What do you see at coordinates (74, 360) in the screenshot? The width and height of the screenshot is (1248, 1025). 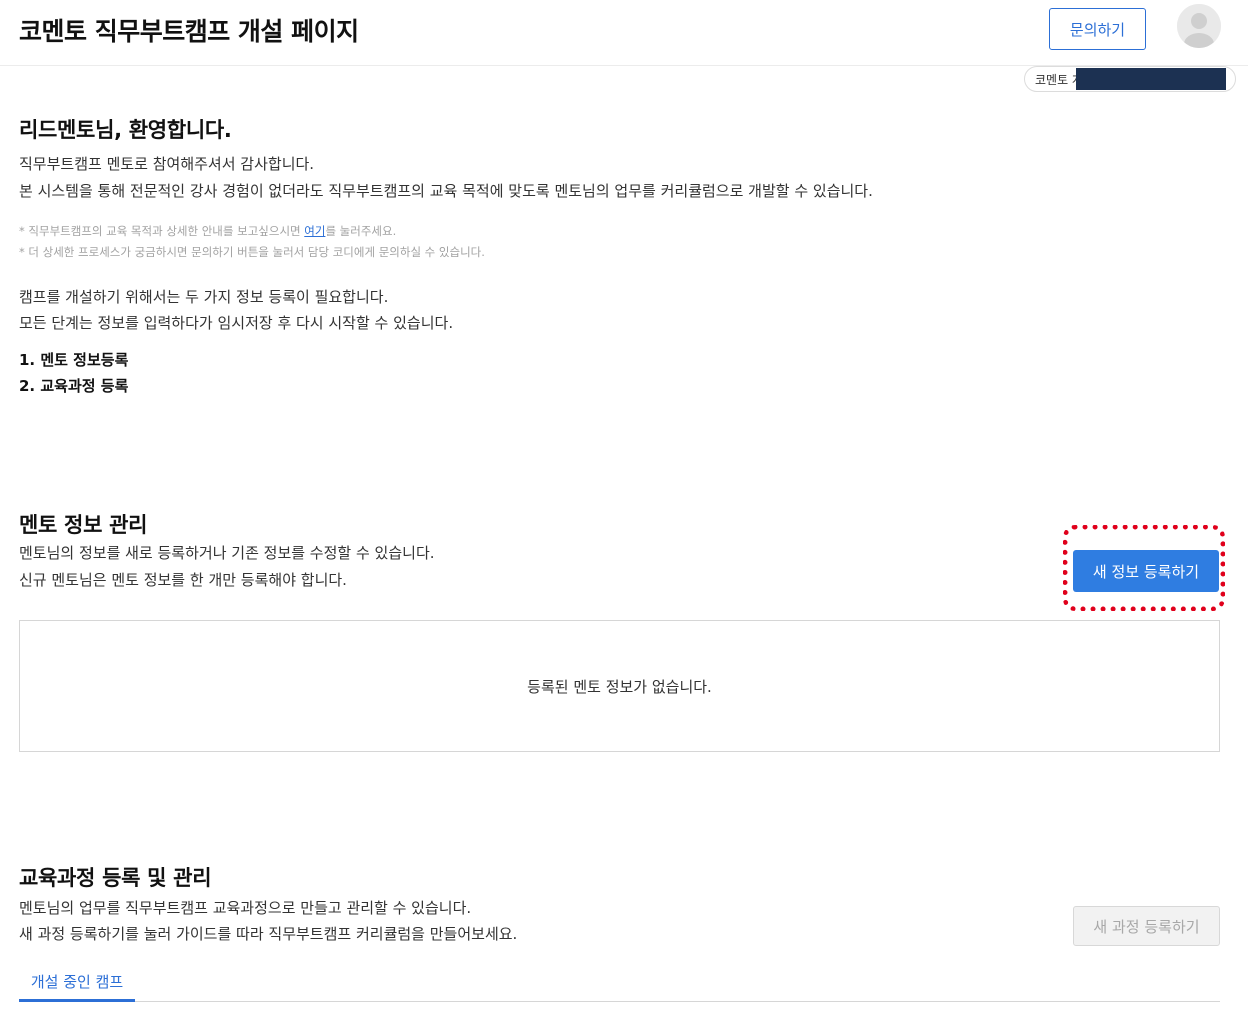 I see `step-item-mentor: 1. 멘토 정보등록` at bounding box center [74, 360].